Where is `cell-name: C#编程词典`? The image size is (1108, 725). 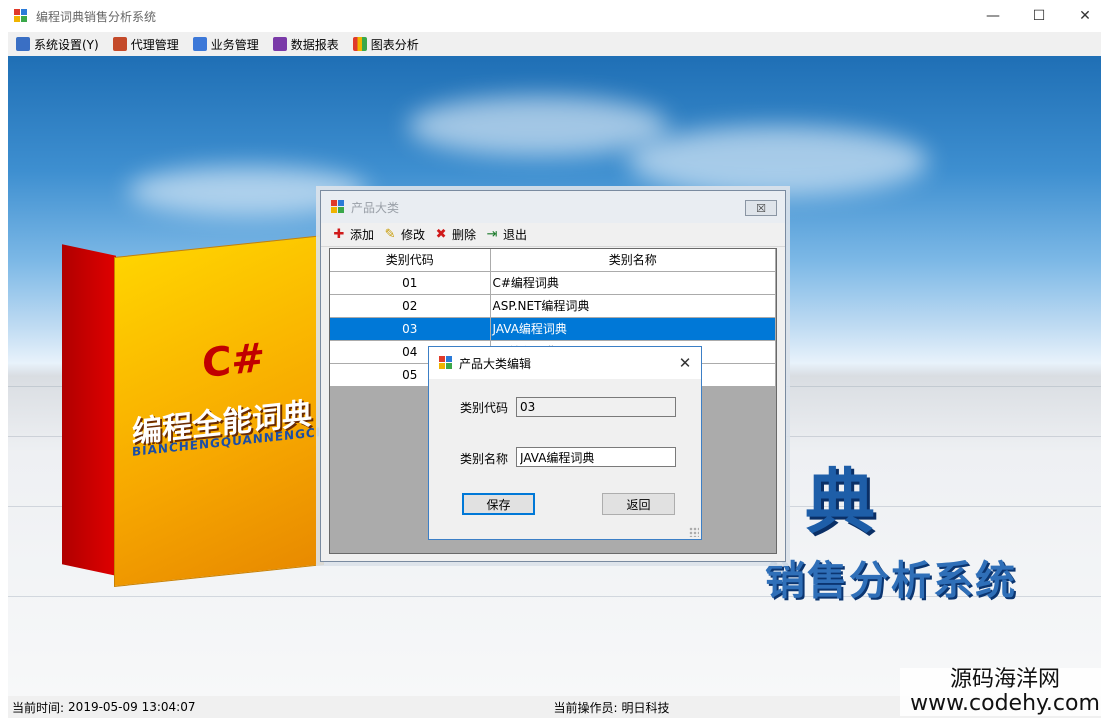
cell-name: C#编程词典 is located at coordinates (633, 283).